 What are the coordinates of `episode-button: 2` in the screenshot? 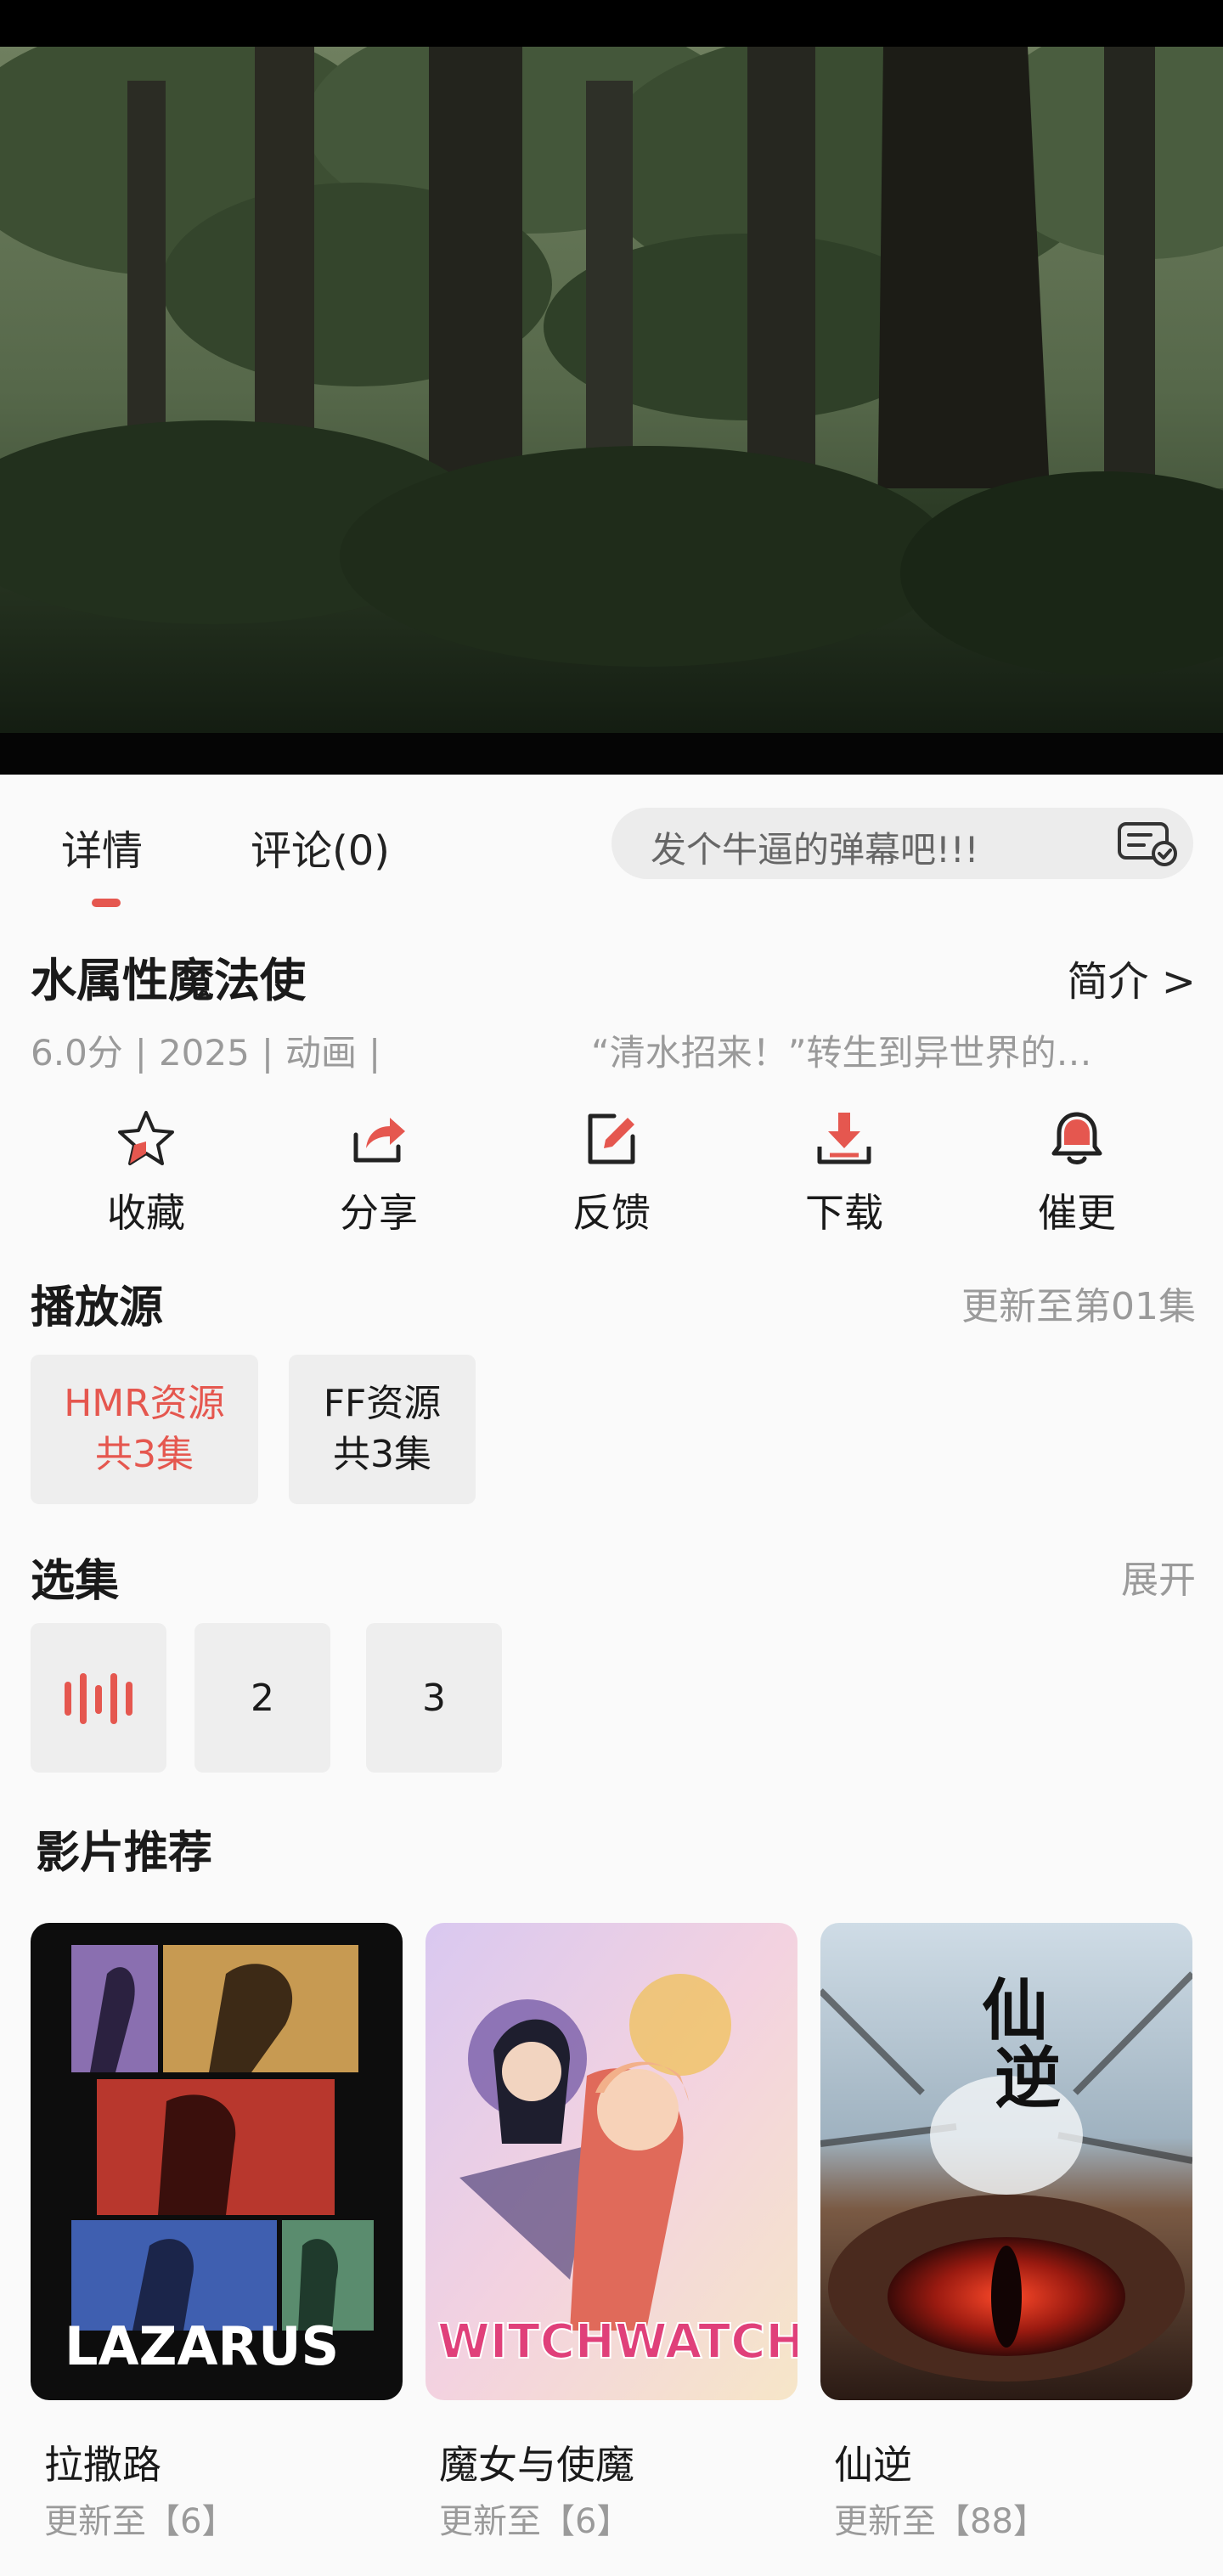 It's located at (262, 1698).